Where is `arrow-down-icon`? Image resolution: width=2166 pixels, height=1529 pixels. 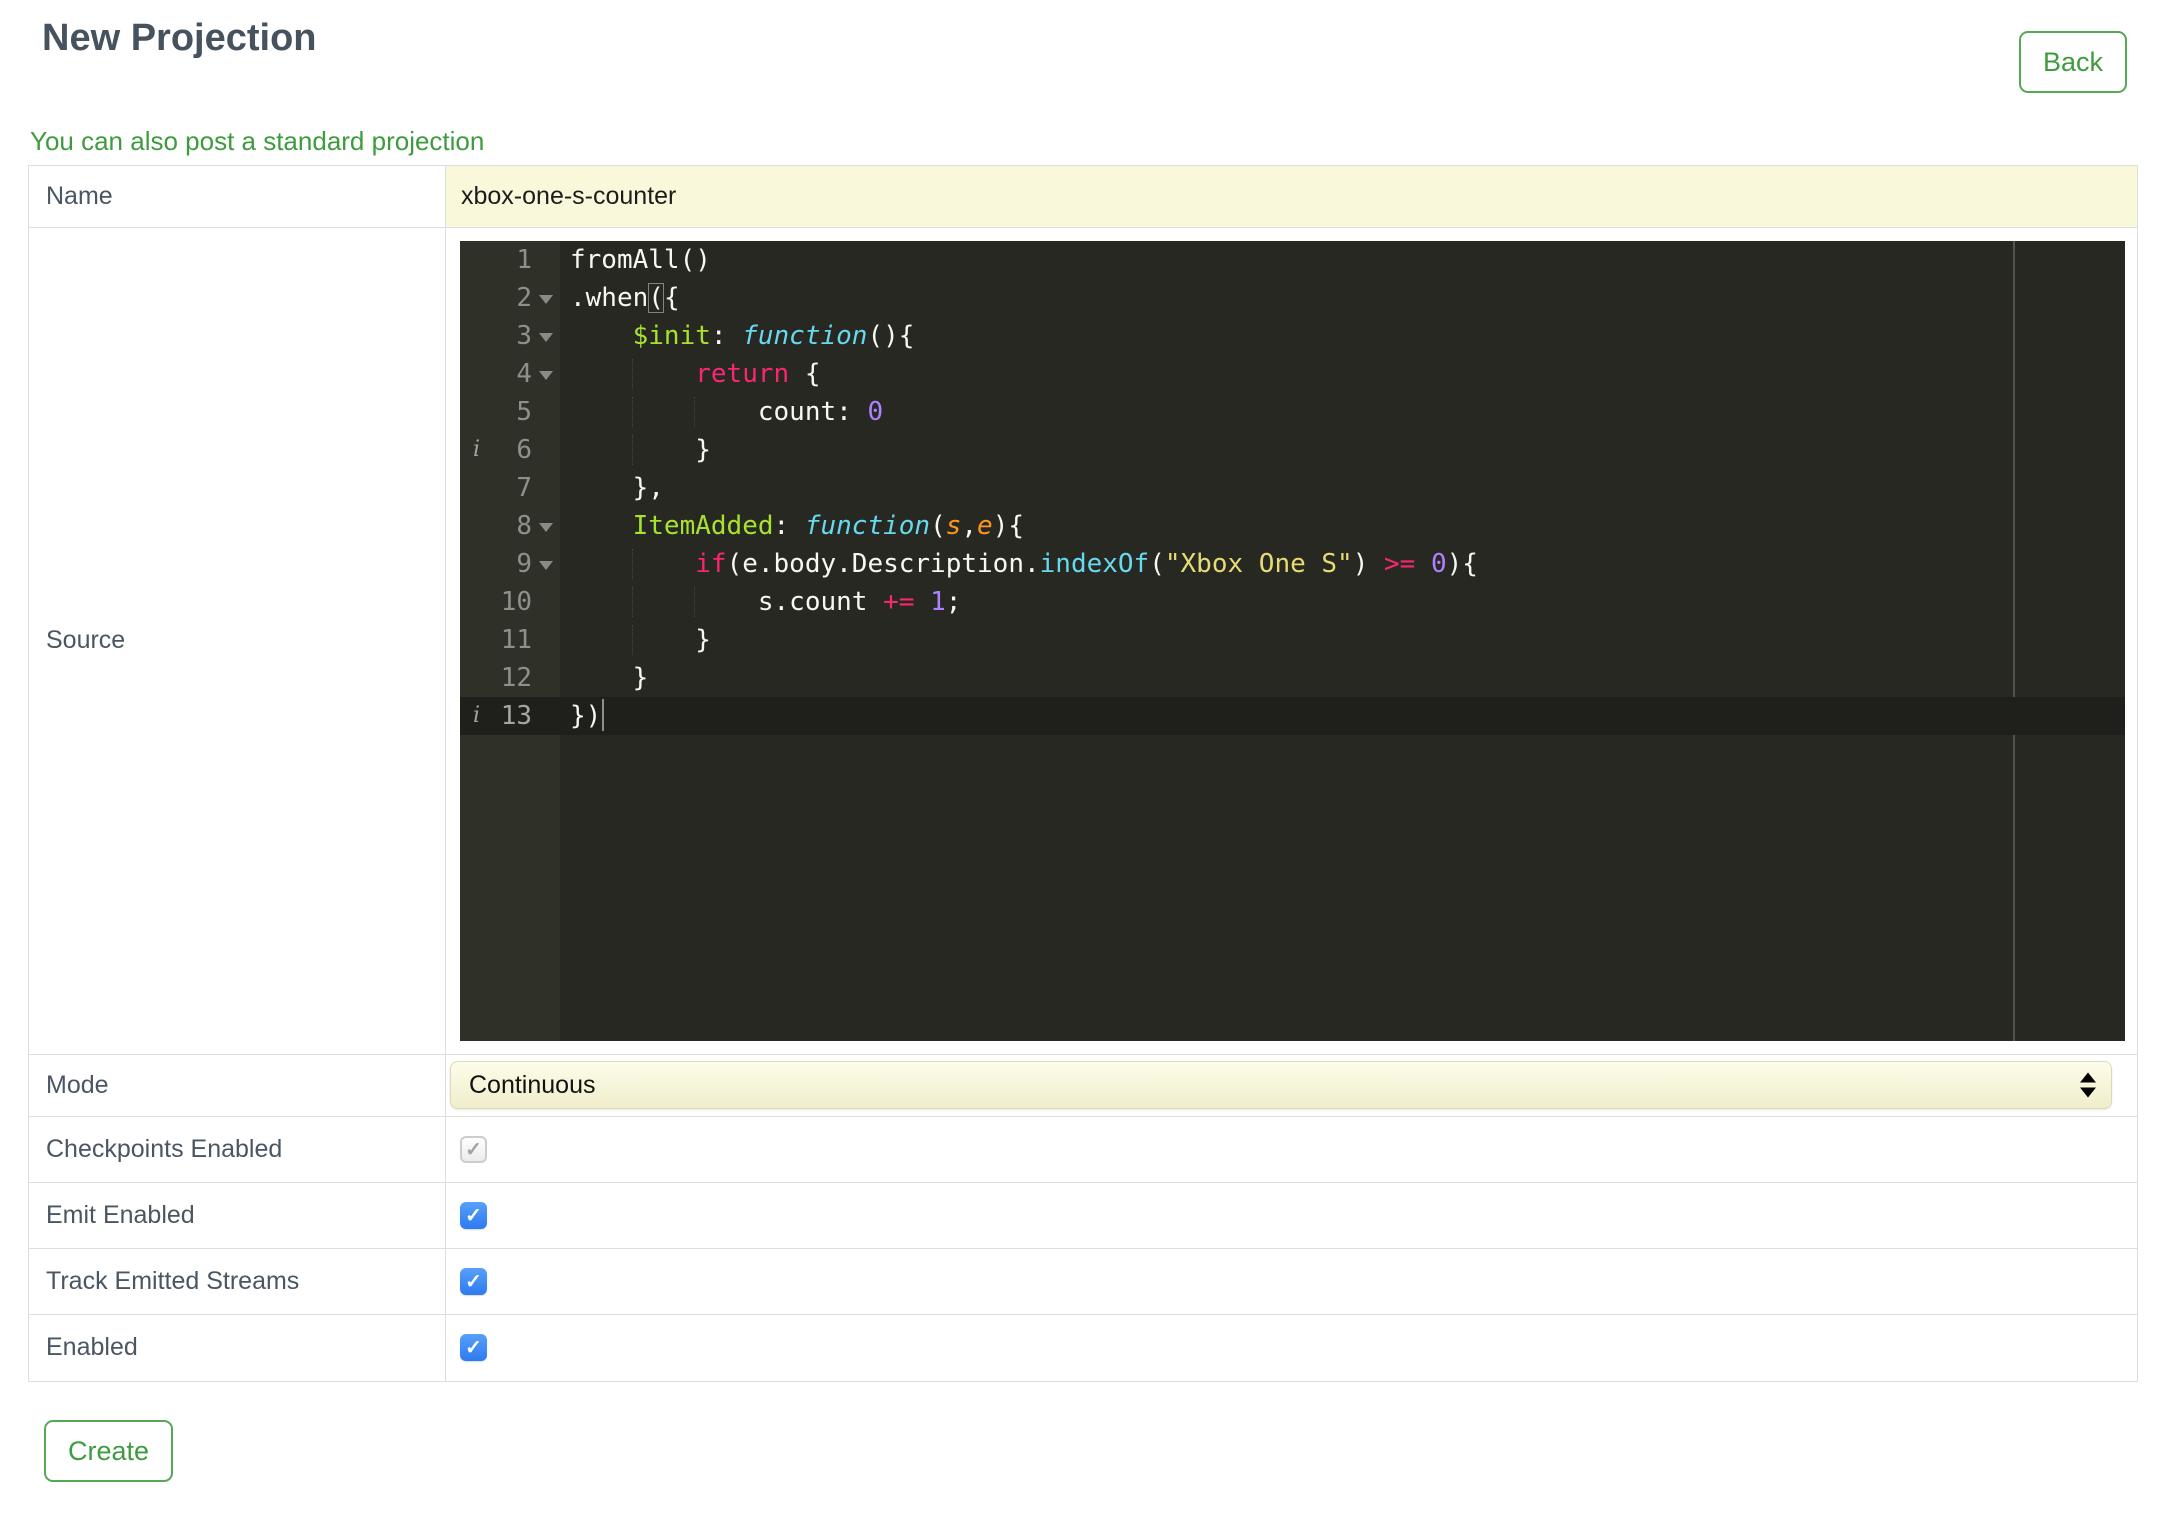 arrow-down-icon is located at coordinates (2088, 1092).